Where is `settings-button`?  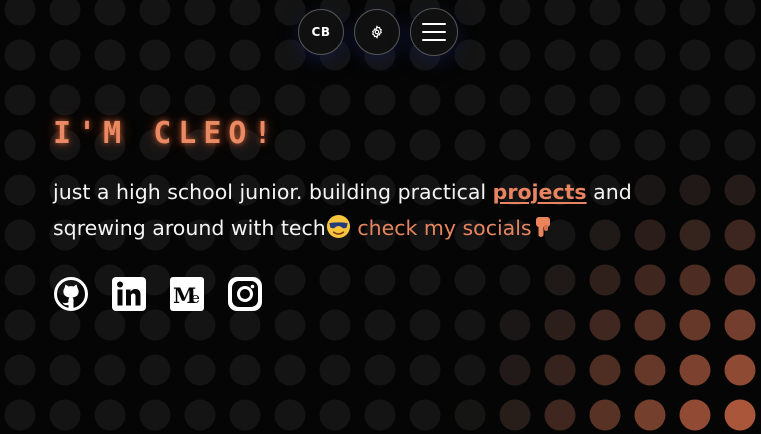
settings-button is located at coordinates (377, 32).